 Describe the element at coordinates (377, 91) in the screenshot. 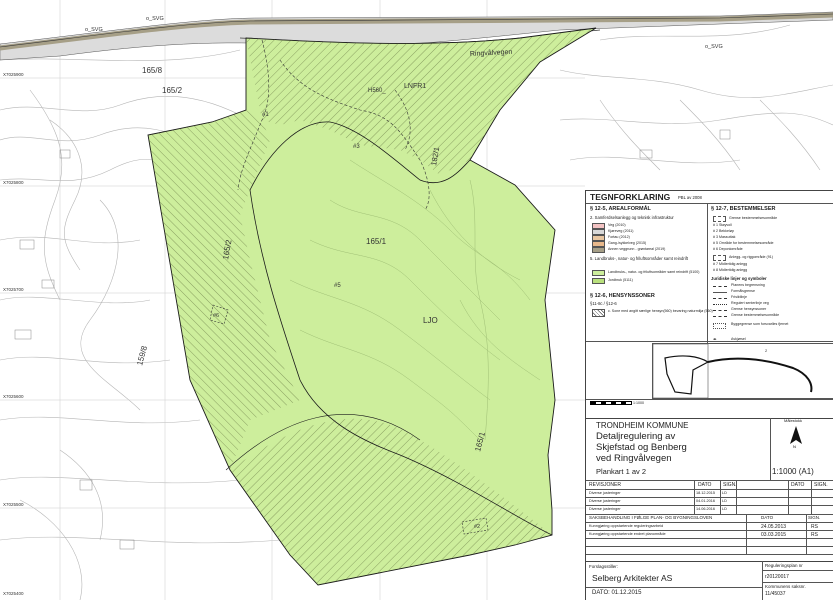

I see `zone-label-h560: H560_` at that location.